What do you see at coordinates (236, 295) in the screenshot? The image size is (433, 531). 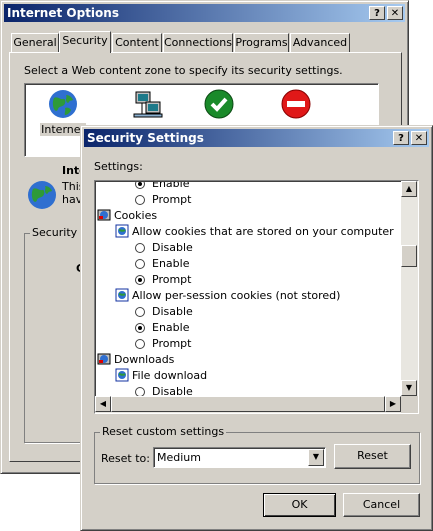 I see `setting-label: Allow per-session cookies (not stored)` at bounding box center [236, 295].